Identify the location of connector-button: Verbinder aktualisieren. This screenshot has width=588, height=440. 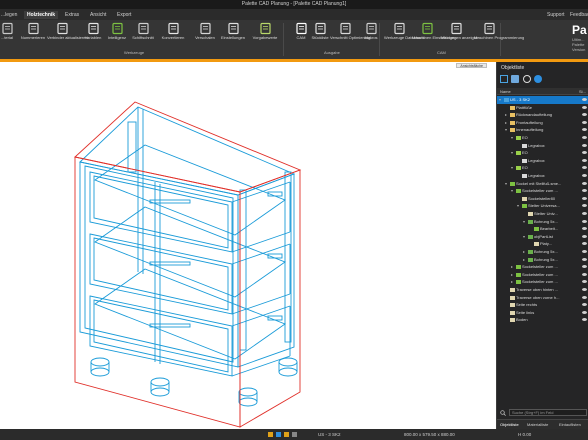
(67, 35).